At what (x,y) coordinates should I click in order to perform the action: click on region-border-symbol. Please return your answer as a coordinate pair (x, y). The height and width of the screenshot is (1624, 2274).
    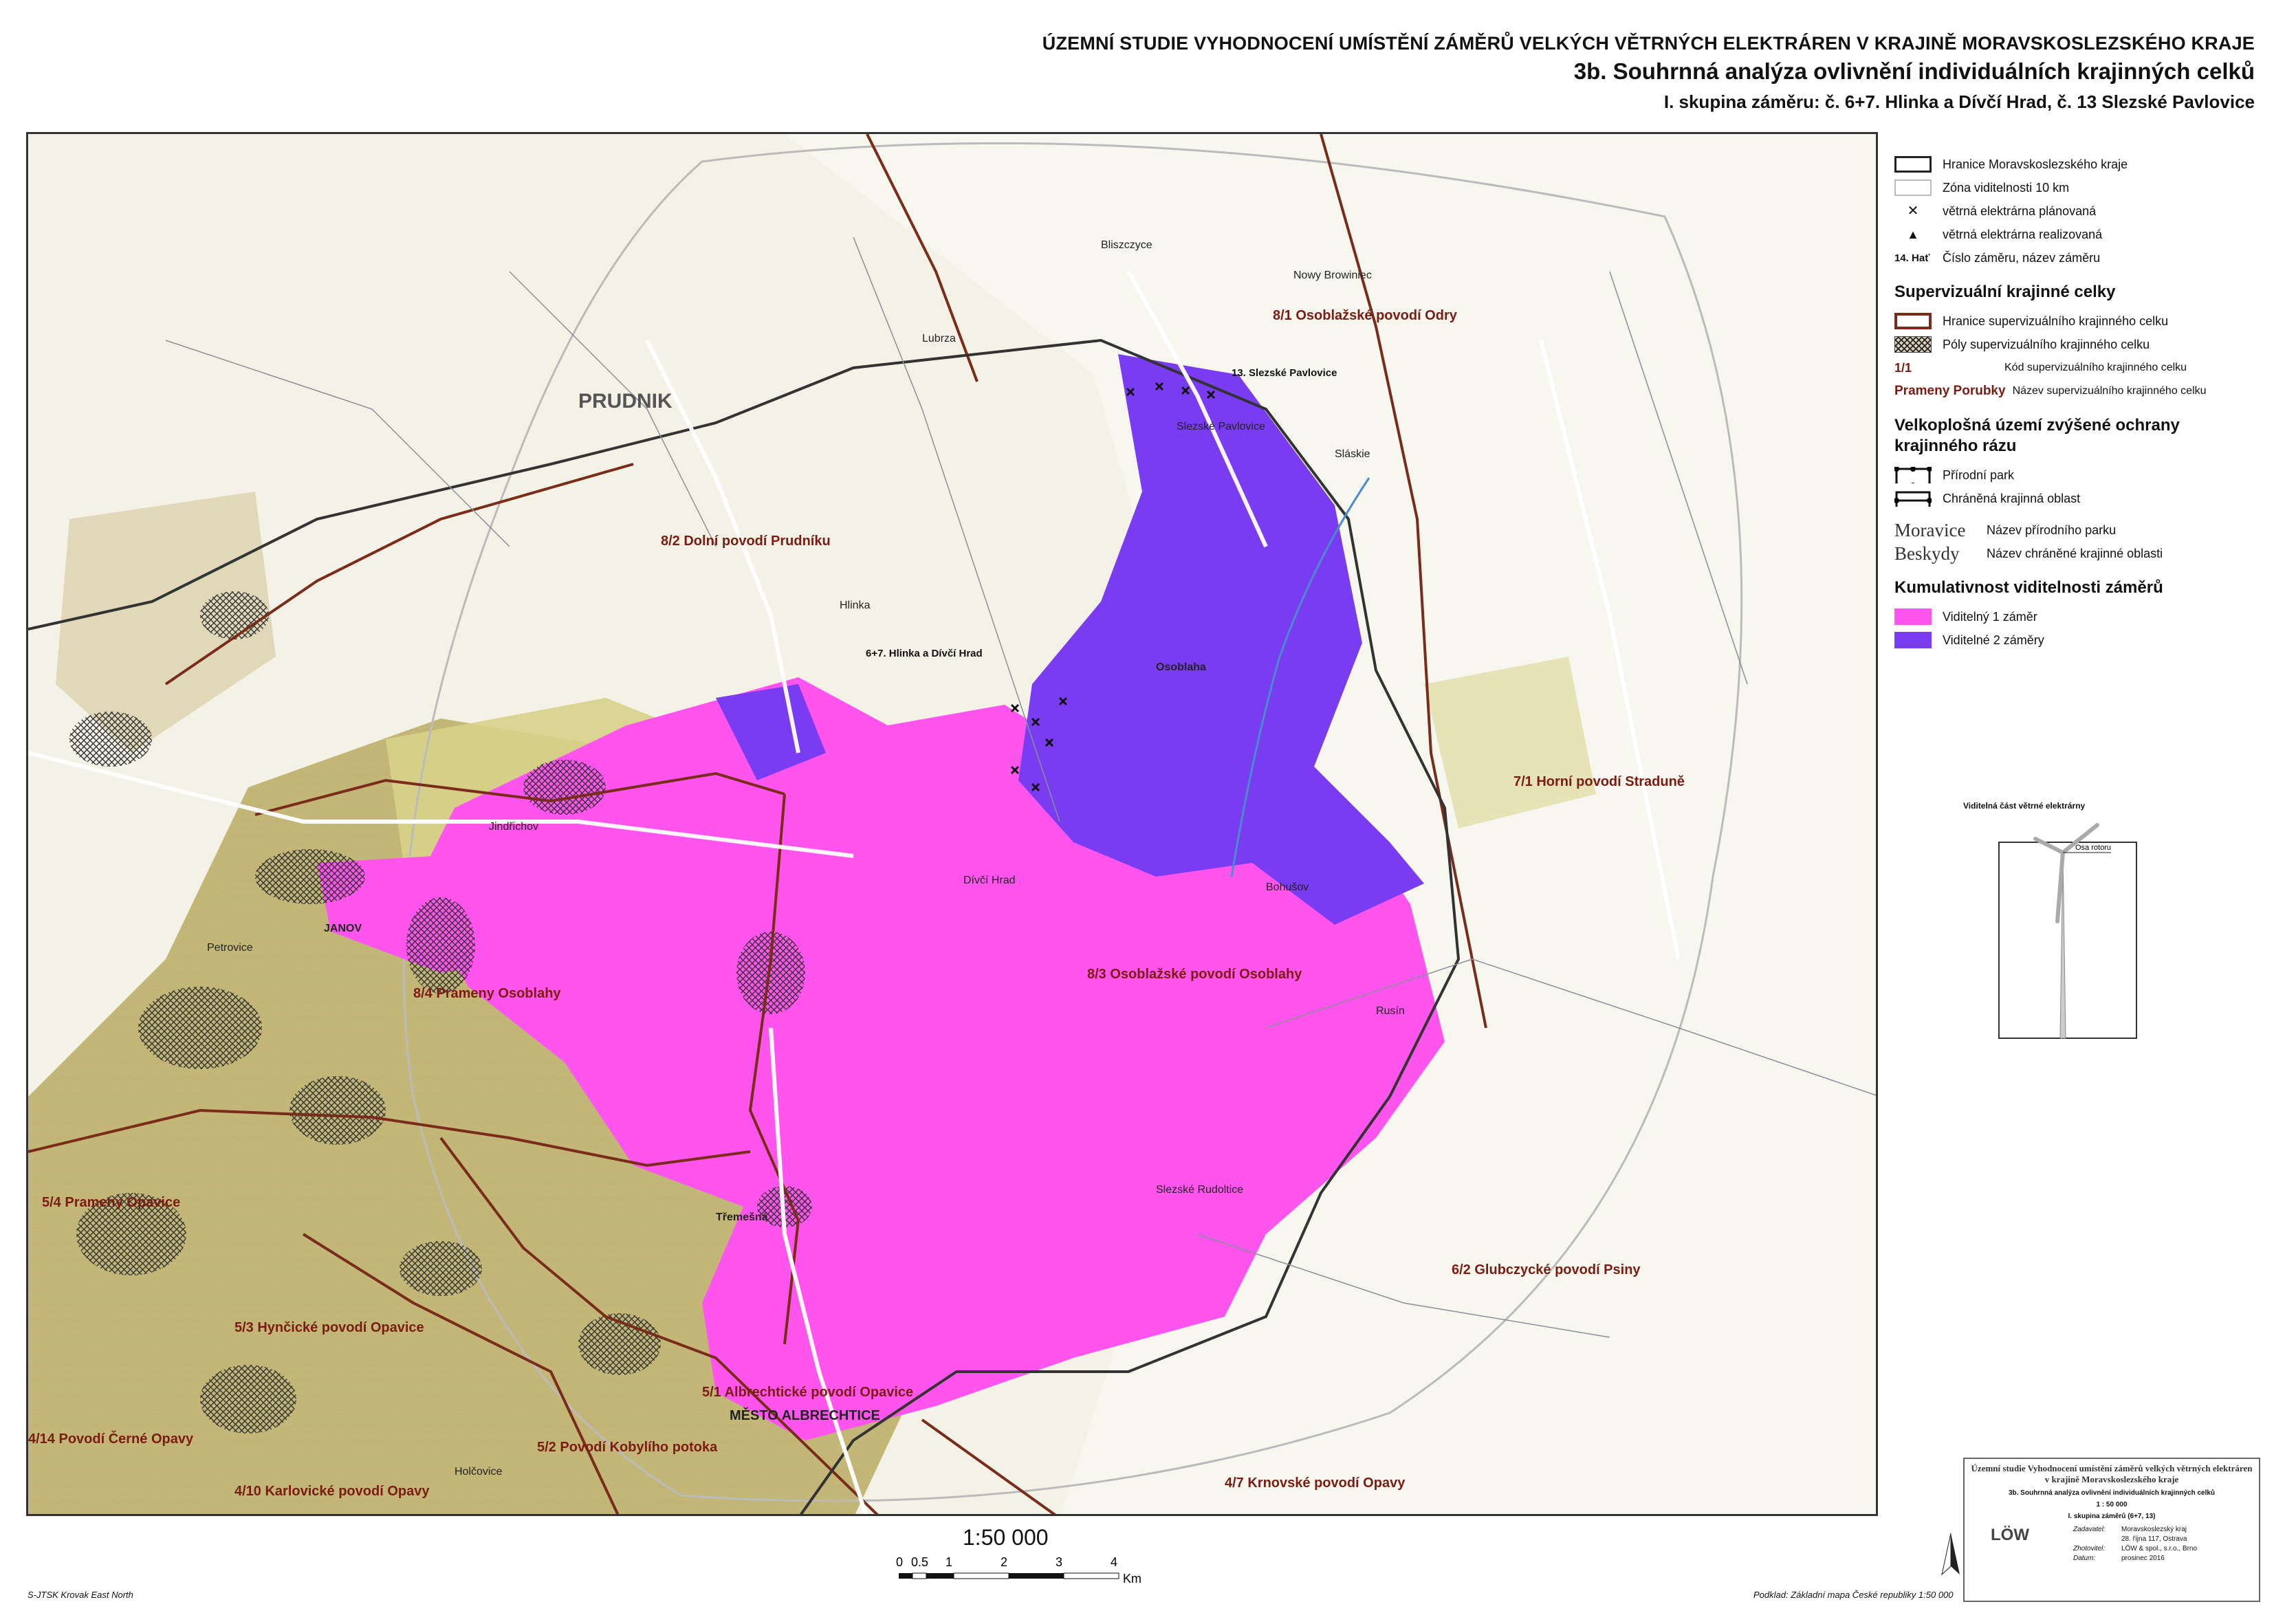
    Looking at the image, I should click on (1913, 164).